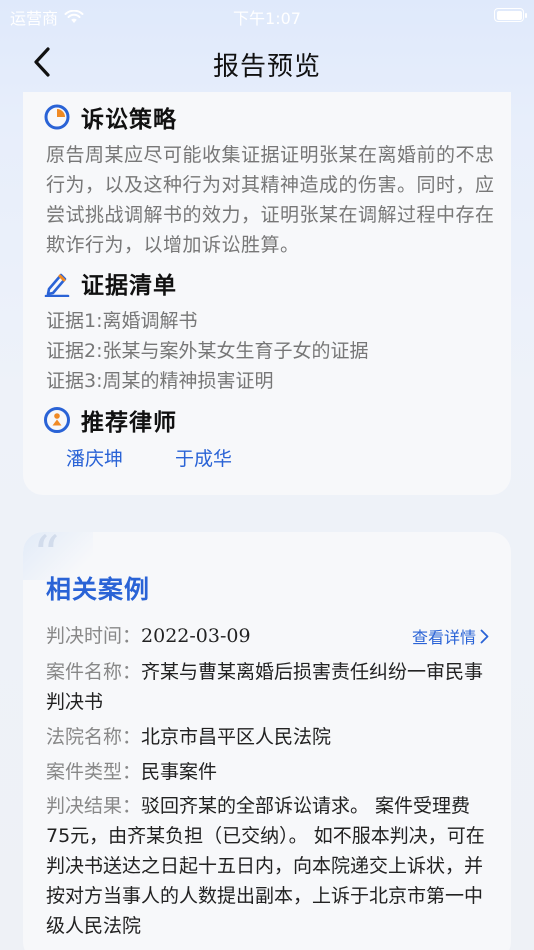 This screenshot has width=534, height=950. What do you see at coordinates (196, 636) in the screenshot?
I see `date-value: 2022-03-09` at bounding box center [196, 636].